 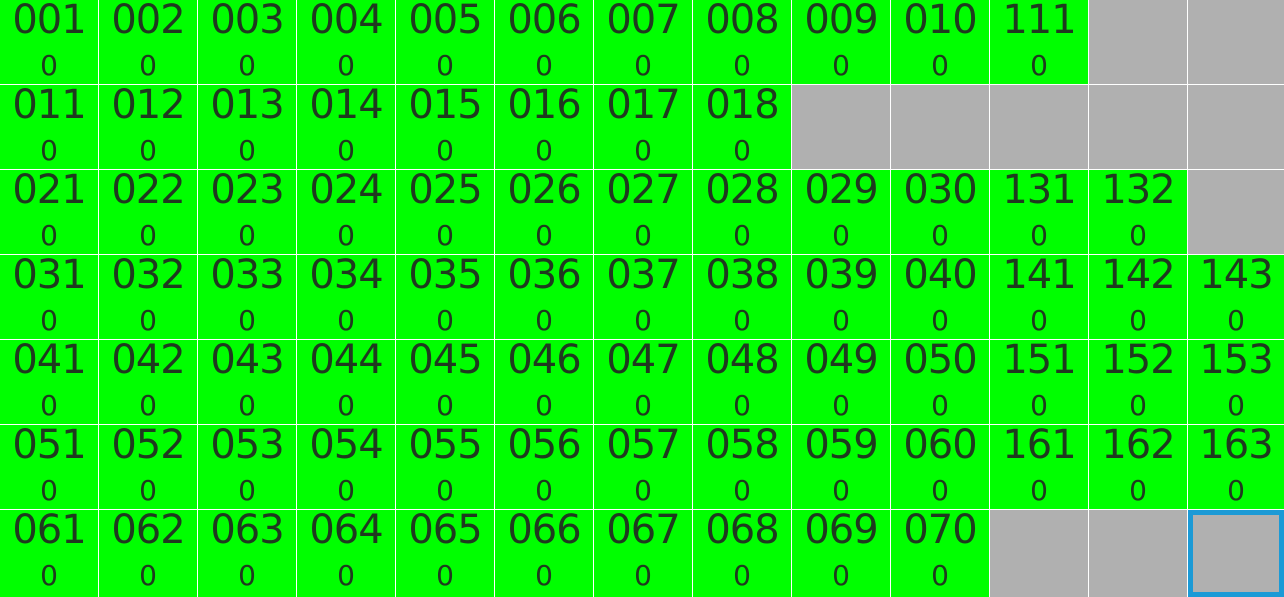 I want to click on tile: 034 0, so click(x=346, y=297).